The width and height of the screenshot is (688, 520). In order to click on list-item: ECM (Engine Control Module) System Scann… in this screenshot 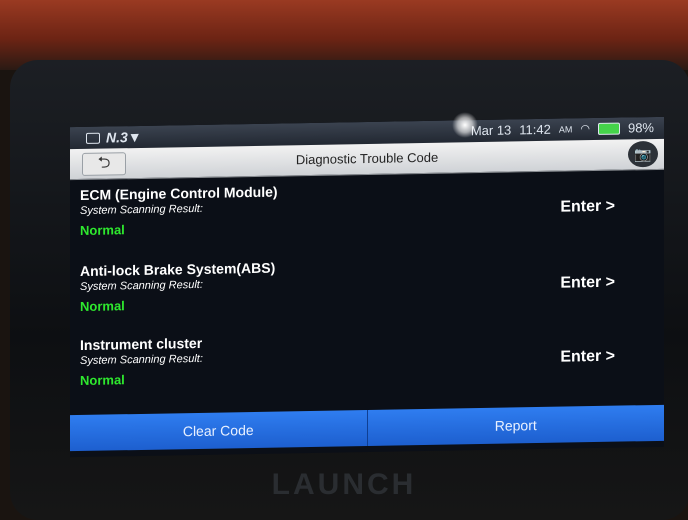, I will do `click(365, 218)`.